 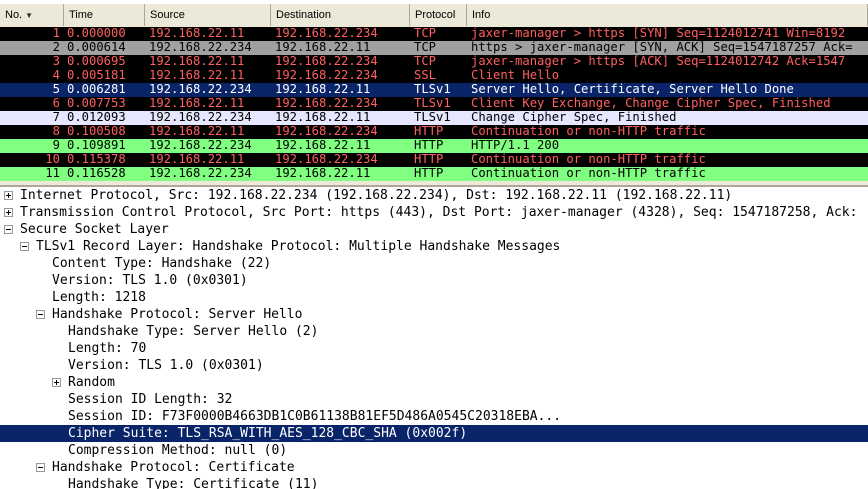 I want to click on packet-cell-time: 0.012093, so click(x=96, y=117).